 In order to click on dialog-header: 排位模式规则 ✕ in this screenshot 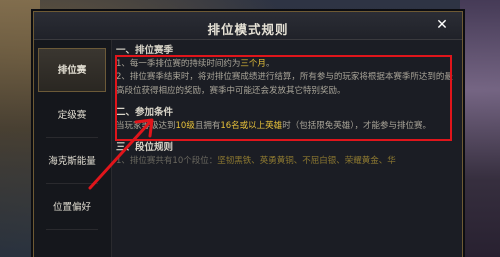, I will do `click(248, 26)`.